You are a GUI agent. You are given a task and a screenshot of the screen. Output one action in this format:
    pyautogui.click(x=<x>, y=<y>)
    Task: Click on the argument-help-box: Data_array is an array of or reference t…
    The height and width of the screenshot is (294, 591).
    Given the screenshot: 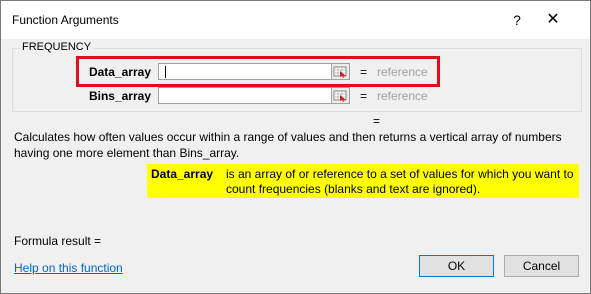 What is the action you would take?
    pyautogui.click(x=363, y=181)
    